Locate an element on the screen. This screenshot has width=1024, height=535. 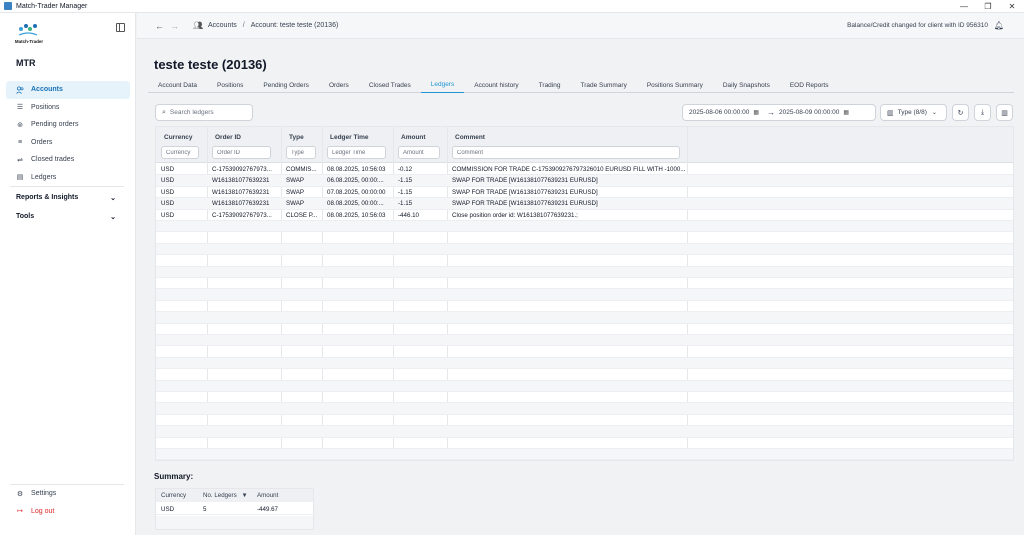
refresh-icon: ↻ is located at coordinates (960, 113).